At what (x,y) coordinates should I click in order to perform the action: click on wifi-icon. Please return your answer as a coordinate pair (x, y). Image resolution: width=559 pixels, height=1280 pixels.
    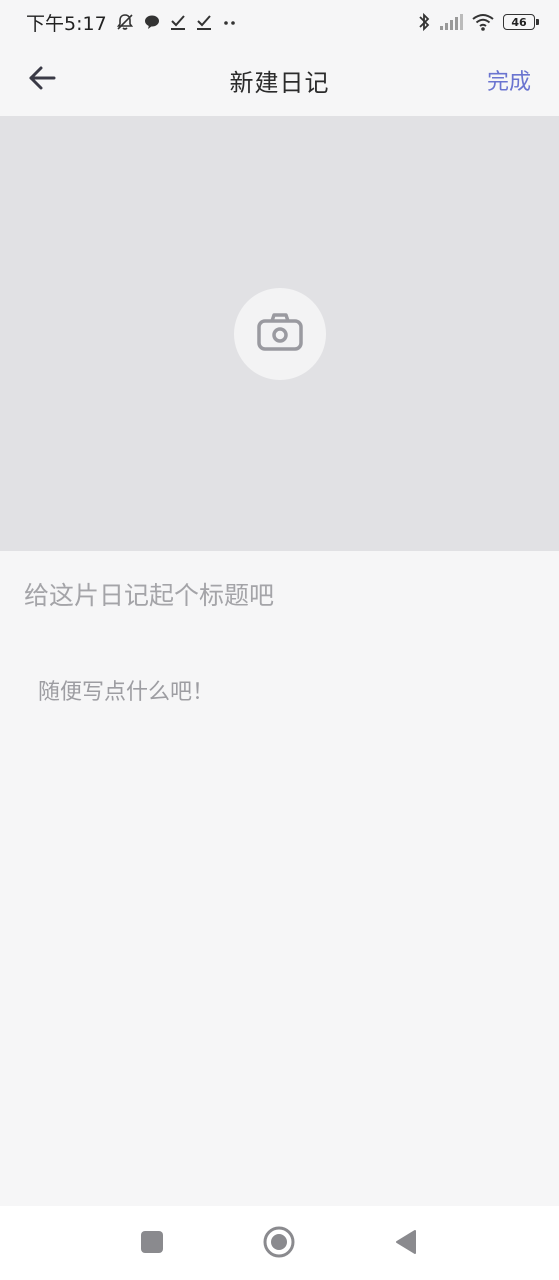
    Looking at the image, I should click on (483, 22).